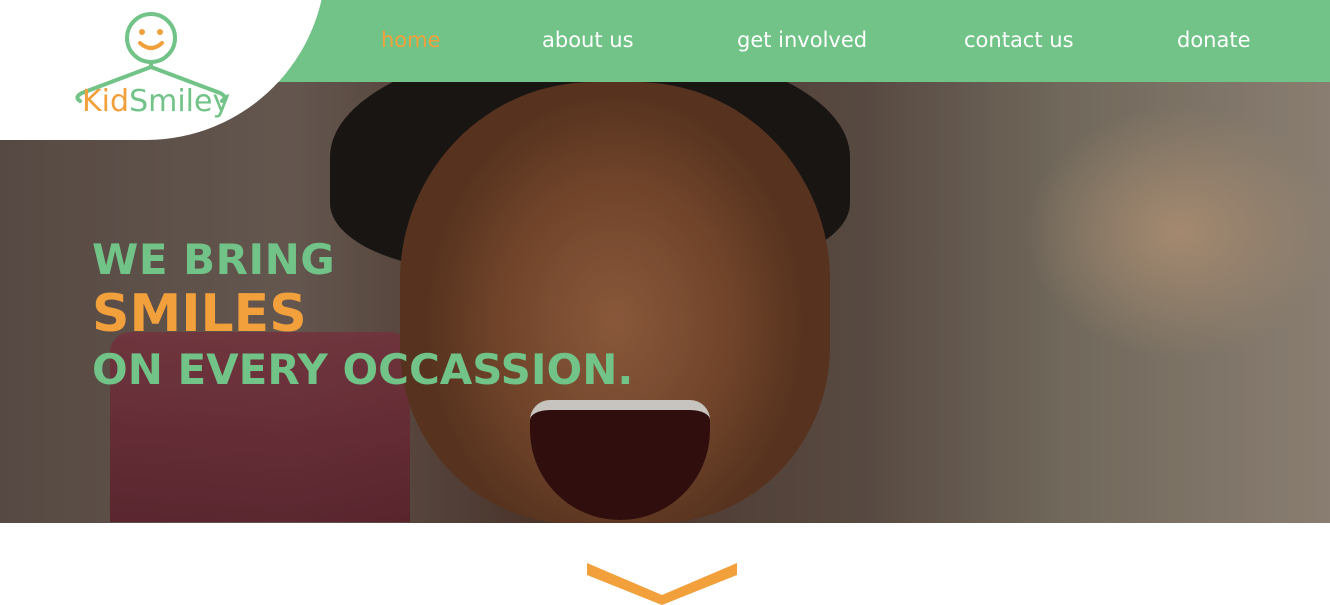  I want to click on nav-about-us-link: about us, so click(588, 41).